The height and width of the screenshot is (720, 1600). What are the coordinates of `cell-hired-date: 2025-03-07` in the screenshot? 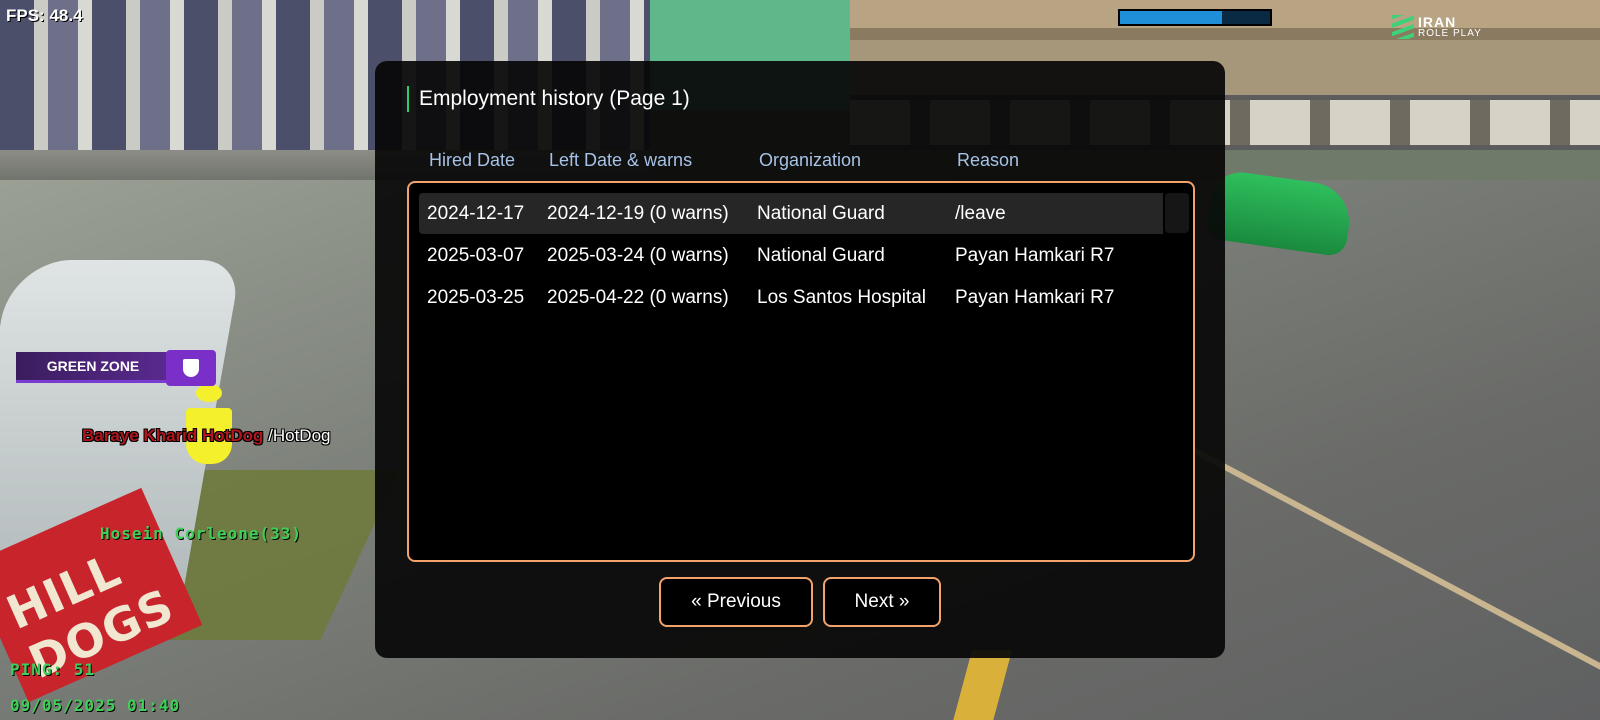 It's located at (476, 255).